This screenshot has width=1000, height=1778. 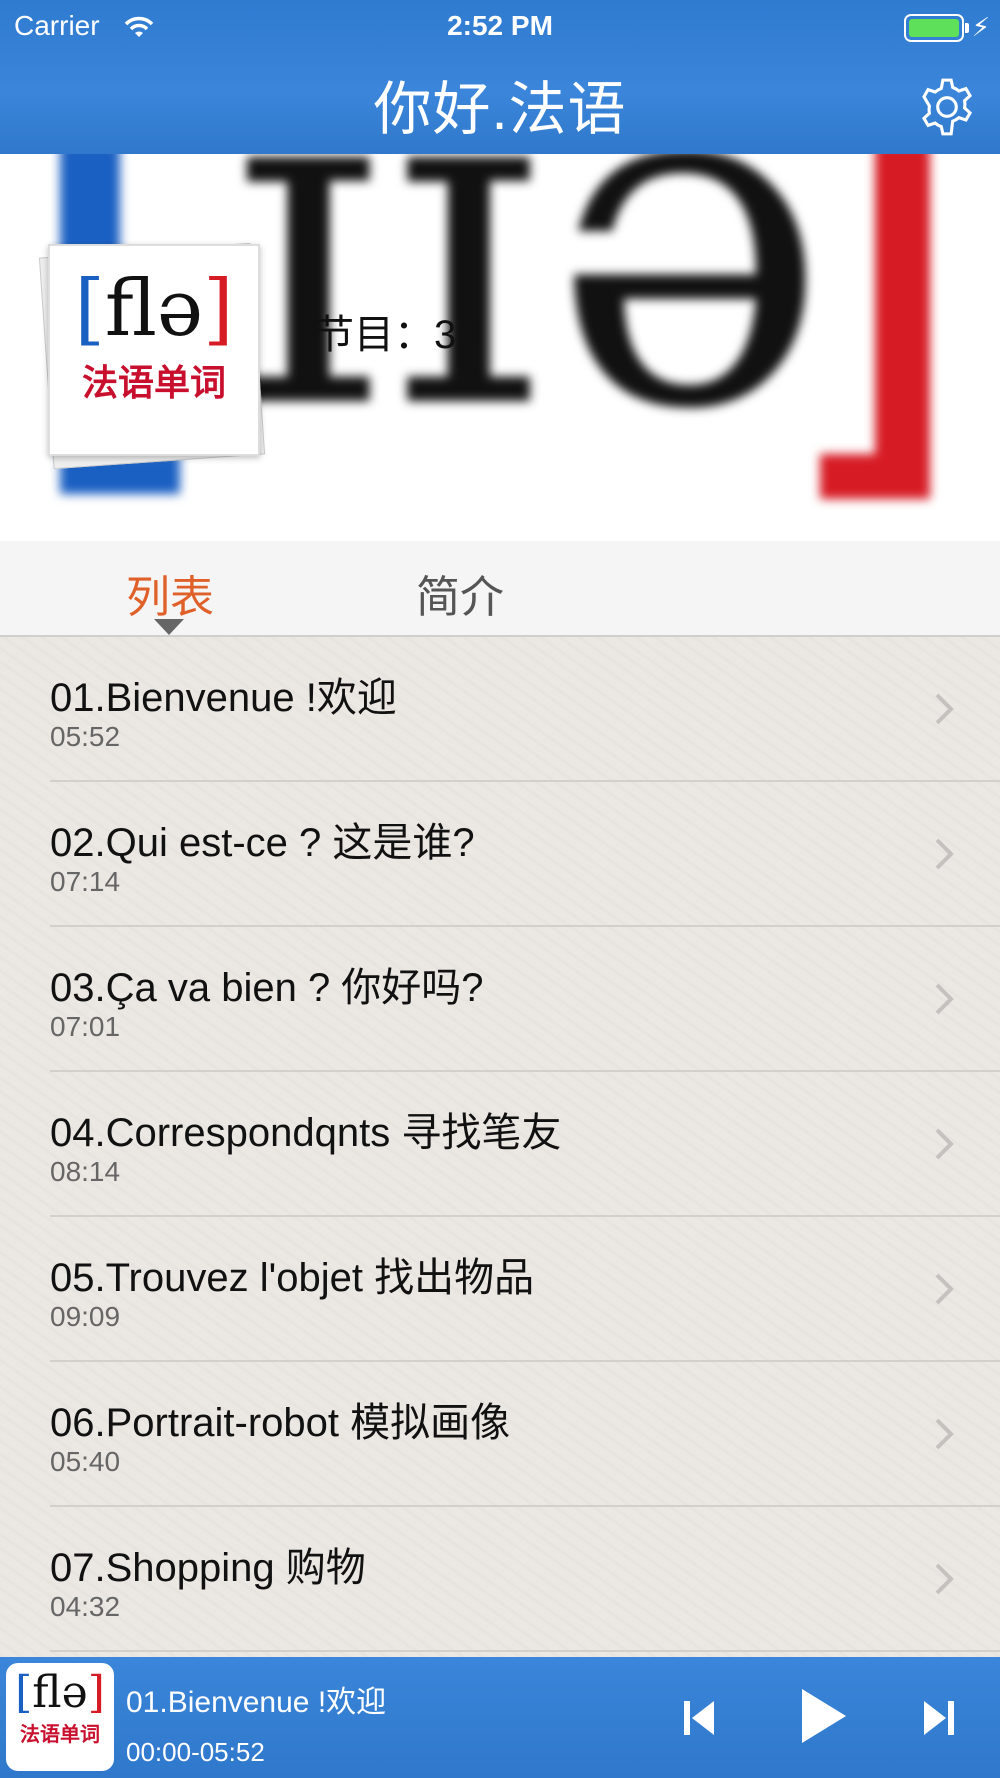 What do you see at coordinates (170, 593) in the screenshot?
I see `tab-list: 列表` at bounding box center [170, 593].